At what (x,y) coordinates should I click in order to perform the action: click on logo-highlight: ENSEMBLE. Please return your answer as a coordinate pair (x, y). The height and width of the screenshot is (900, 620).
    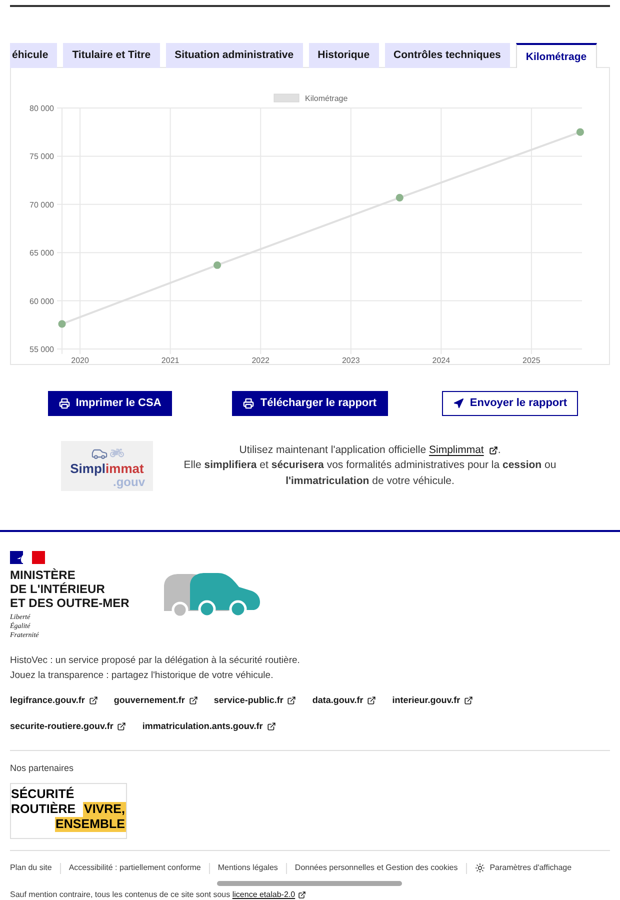
    Looking at the image, I should click on (90, 824).